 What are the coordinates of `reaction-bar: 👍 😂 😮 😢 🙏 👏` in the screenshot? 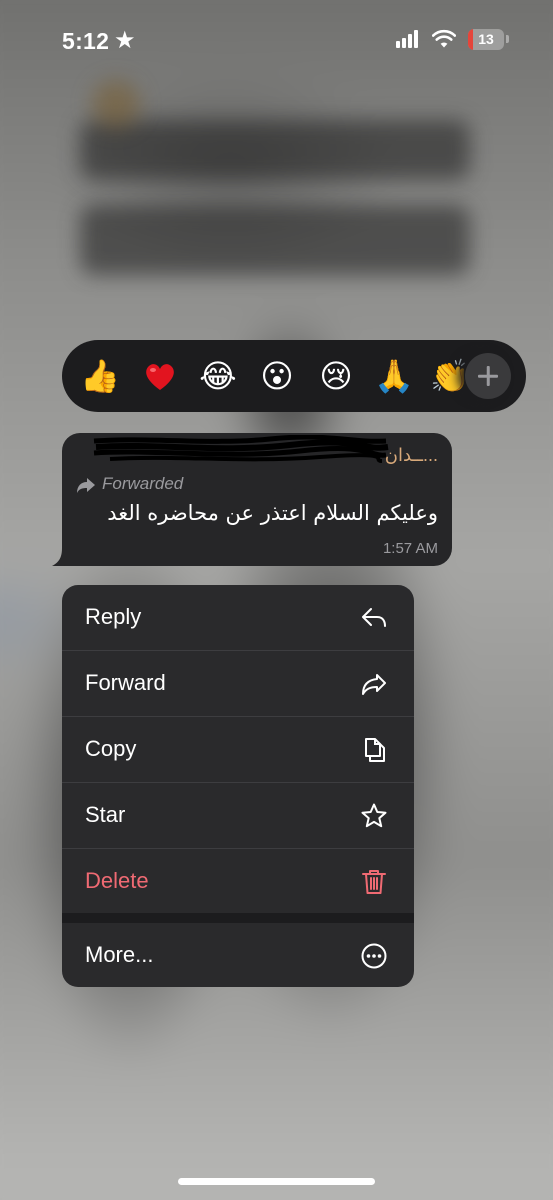 It's located at (294, 376).